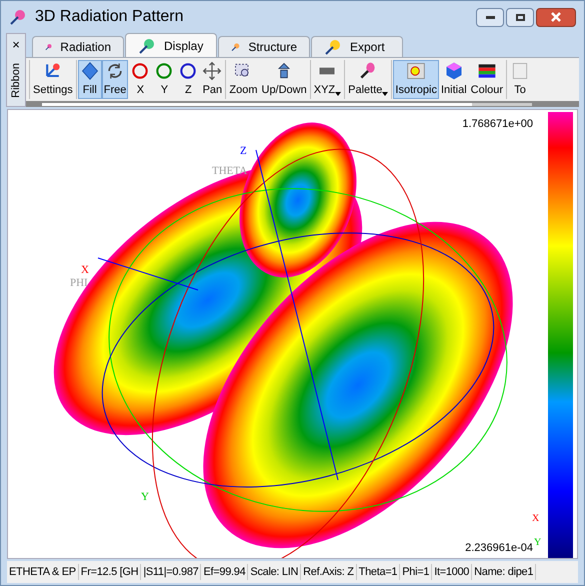 Image resolution: width=585 pixels, height=586 pixels. I want to click on toolbar-button: Fill, so click(90, 79).